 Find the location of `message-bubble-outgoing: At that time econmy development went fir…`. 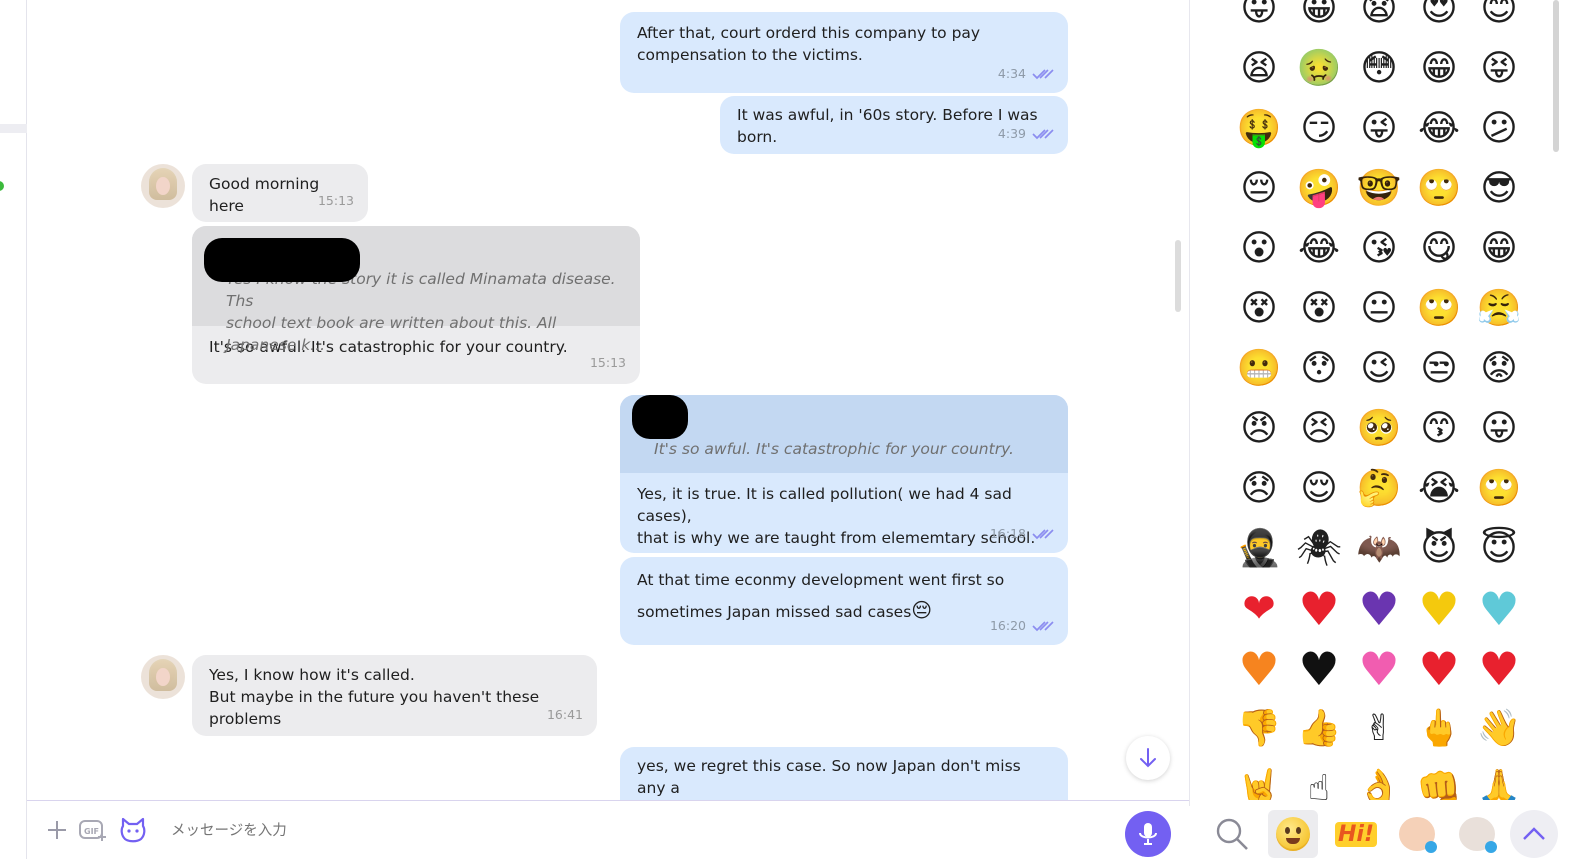

message-bubble-outgoing: At that time econmy development went fir… is located at coordinates (844, 601).